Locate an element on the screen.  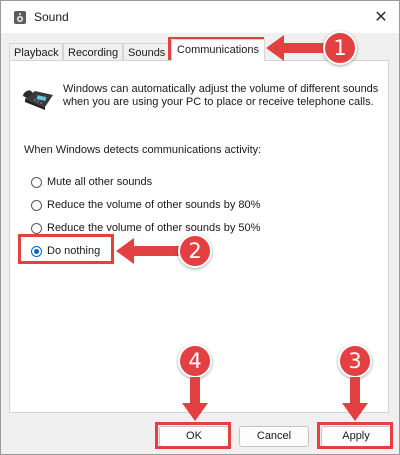
tab-sounds: Sounds is located at coordinates (146, 52).